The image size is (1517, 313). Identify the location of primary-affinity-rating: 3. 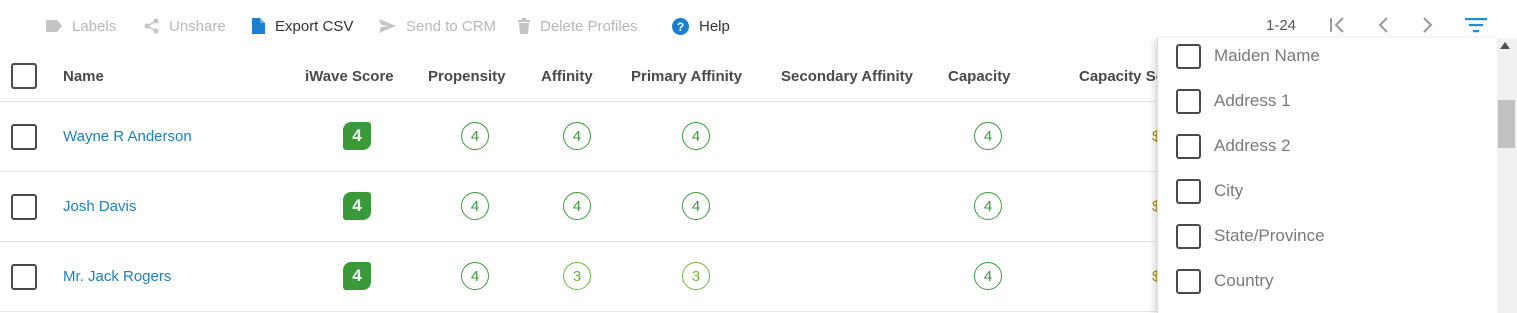
(696, 276).